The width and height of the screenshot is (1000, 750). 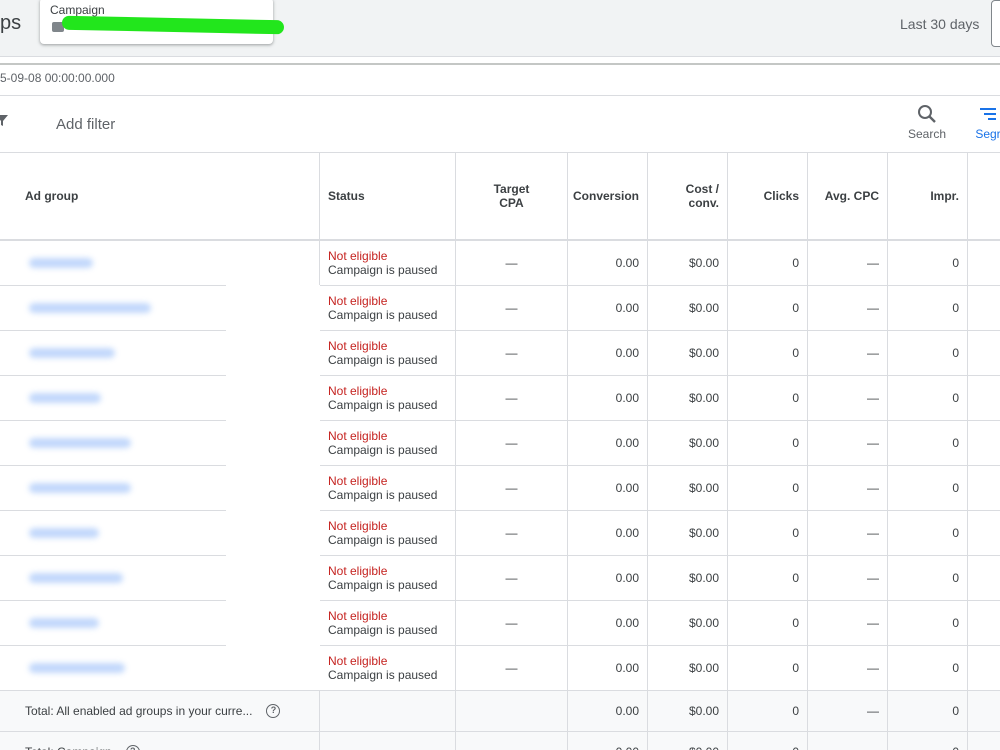 What do you see at coordinates (939, 24) in the screenshot?
I see `date-range-label: Last 30 days` at bounding box center [939, 24].